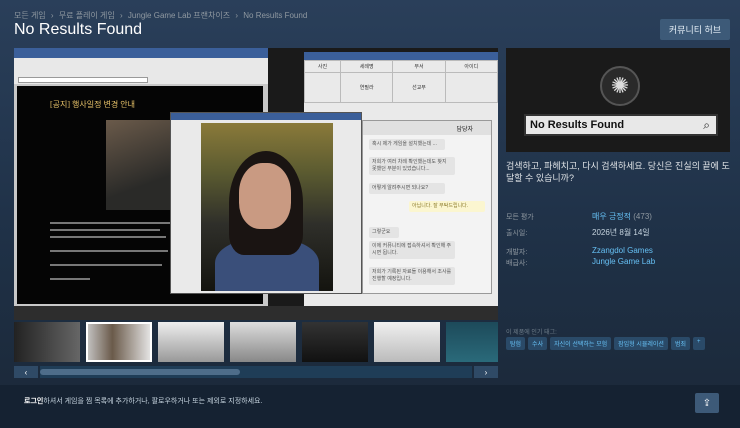 This screenshot has height=428, width=740. I want to click on reviews-value: 매우 긍정적, so click(611, 216).